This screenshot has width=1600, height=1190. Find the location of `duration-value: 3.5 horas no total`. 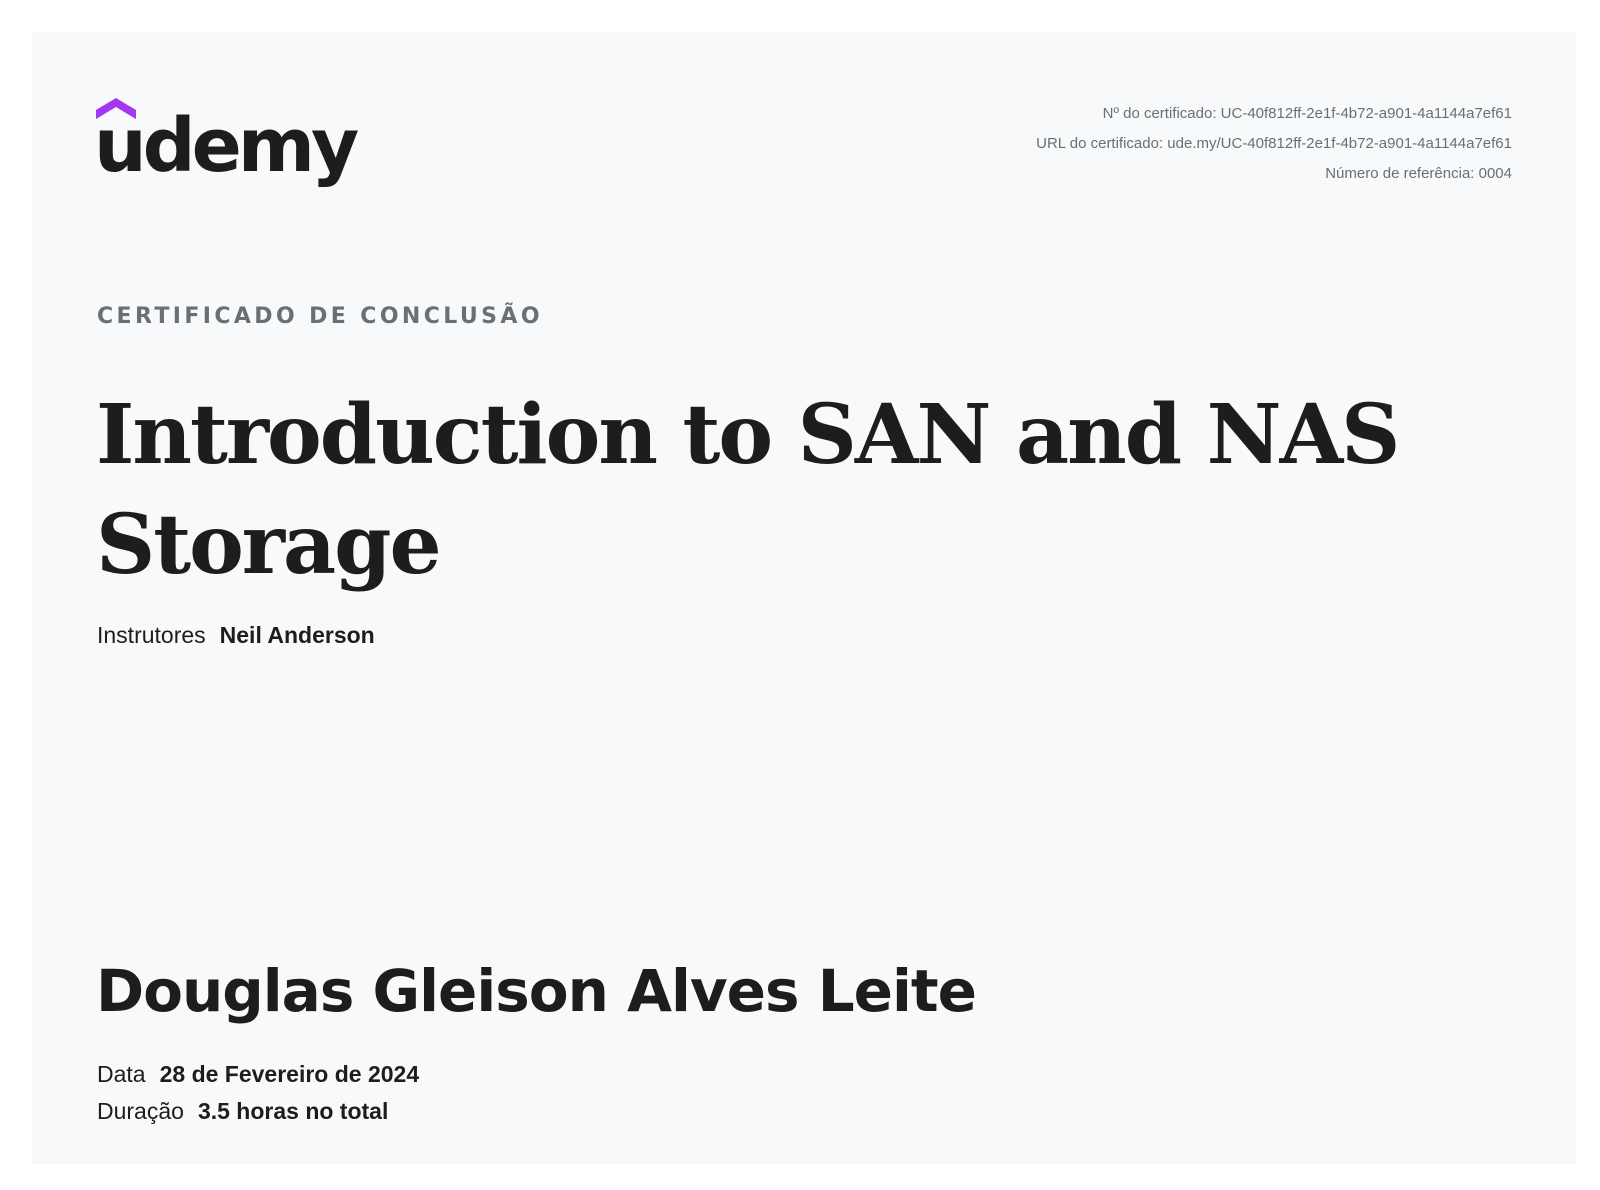

duration-value: 3.5 horas no total is located at coordinates (293, 1111).